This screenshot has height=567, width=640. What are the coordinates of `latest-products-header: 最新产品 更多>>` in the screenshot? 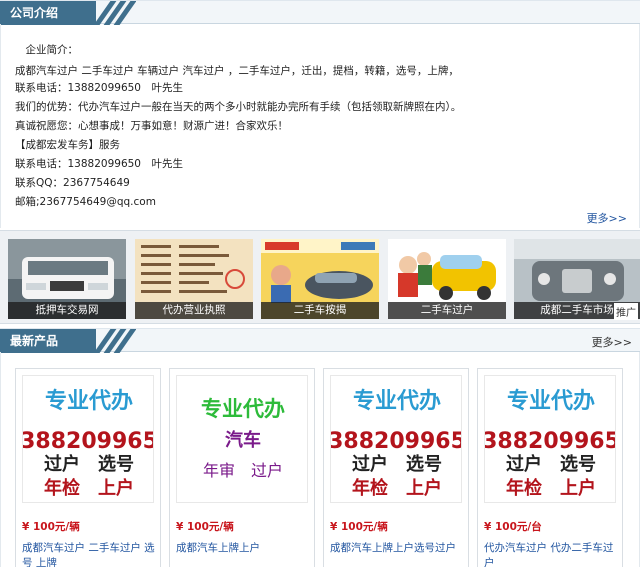 It's located at (320, 340).